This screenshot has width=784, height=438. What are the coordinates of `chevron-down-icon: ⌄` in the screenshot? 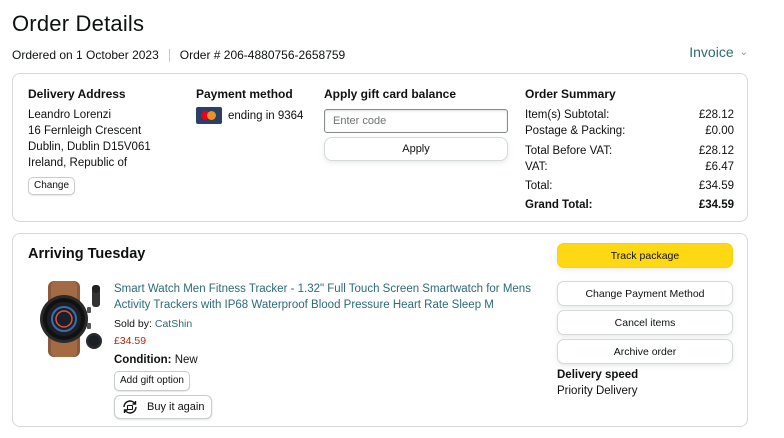 It's located at (743, 52).